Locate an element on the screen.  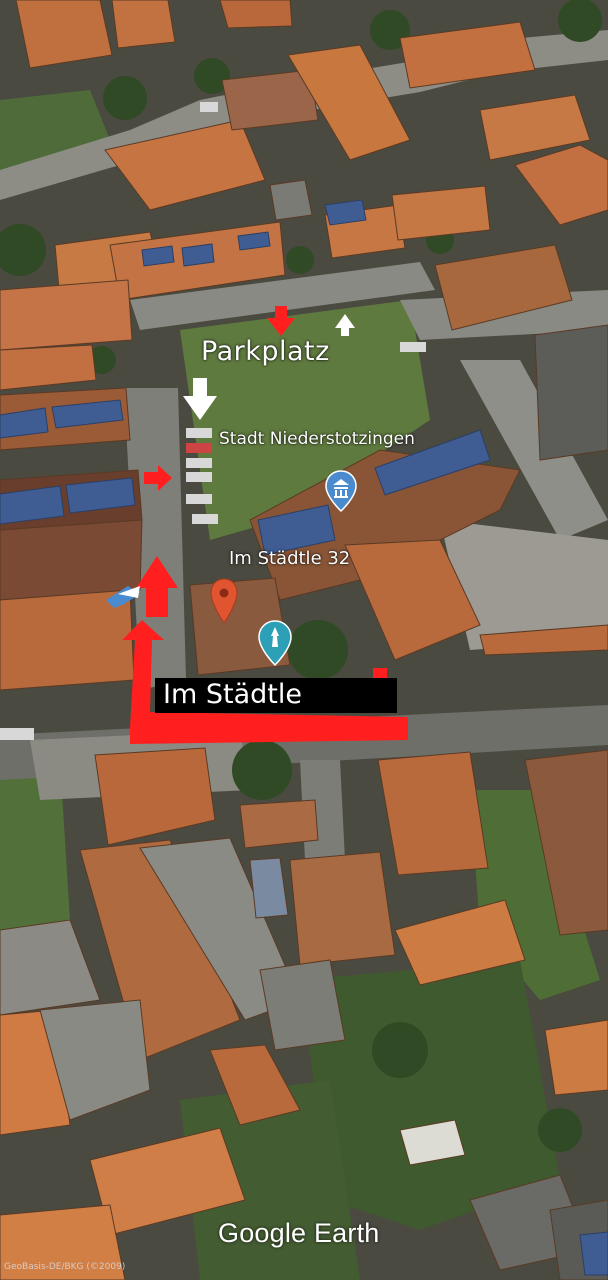
red-location-pin-icon is located at coordinates (224, 601).